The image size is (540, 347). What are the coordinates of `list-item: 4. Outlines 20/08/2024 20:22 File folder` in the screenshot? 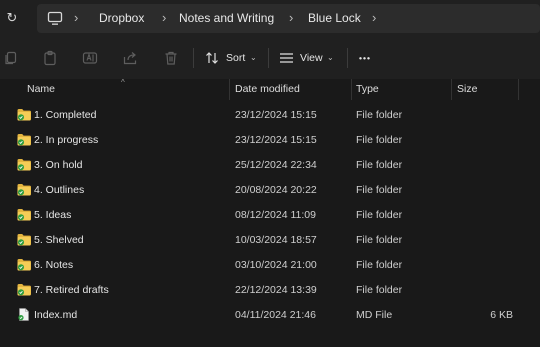 It's located at (270, 190).